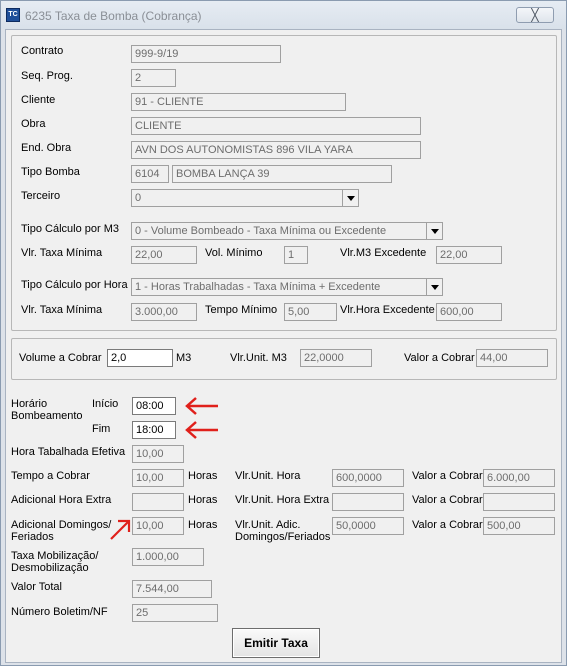  Describe the element at coordinates (535, 15) in the screenshot. I see `close-button: ╳` at that location.